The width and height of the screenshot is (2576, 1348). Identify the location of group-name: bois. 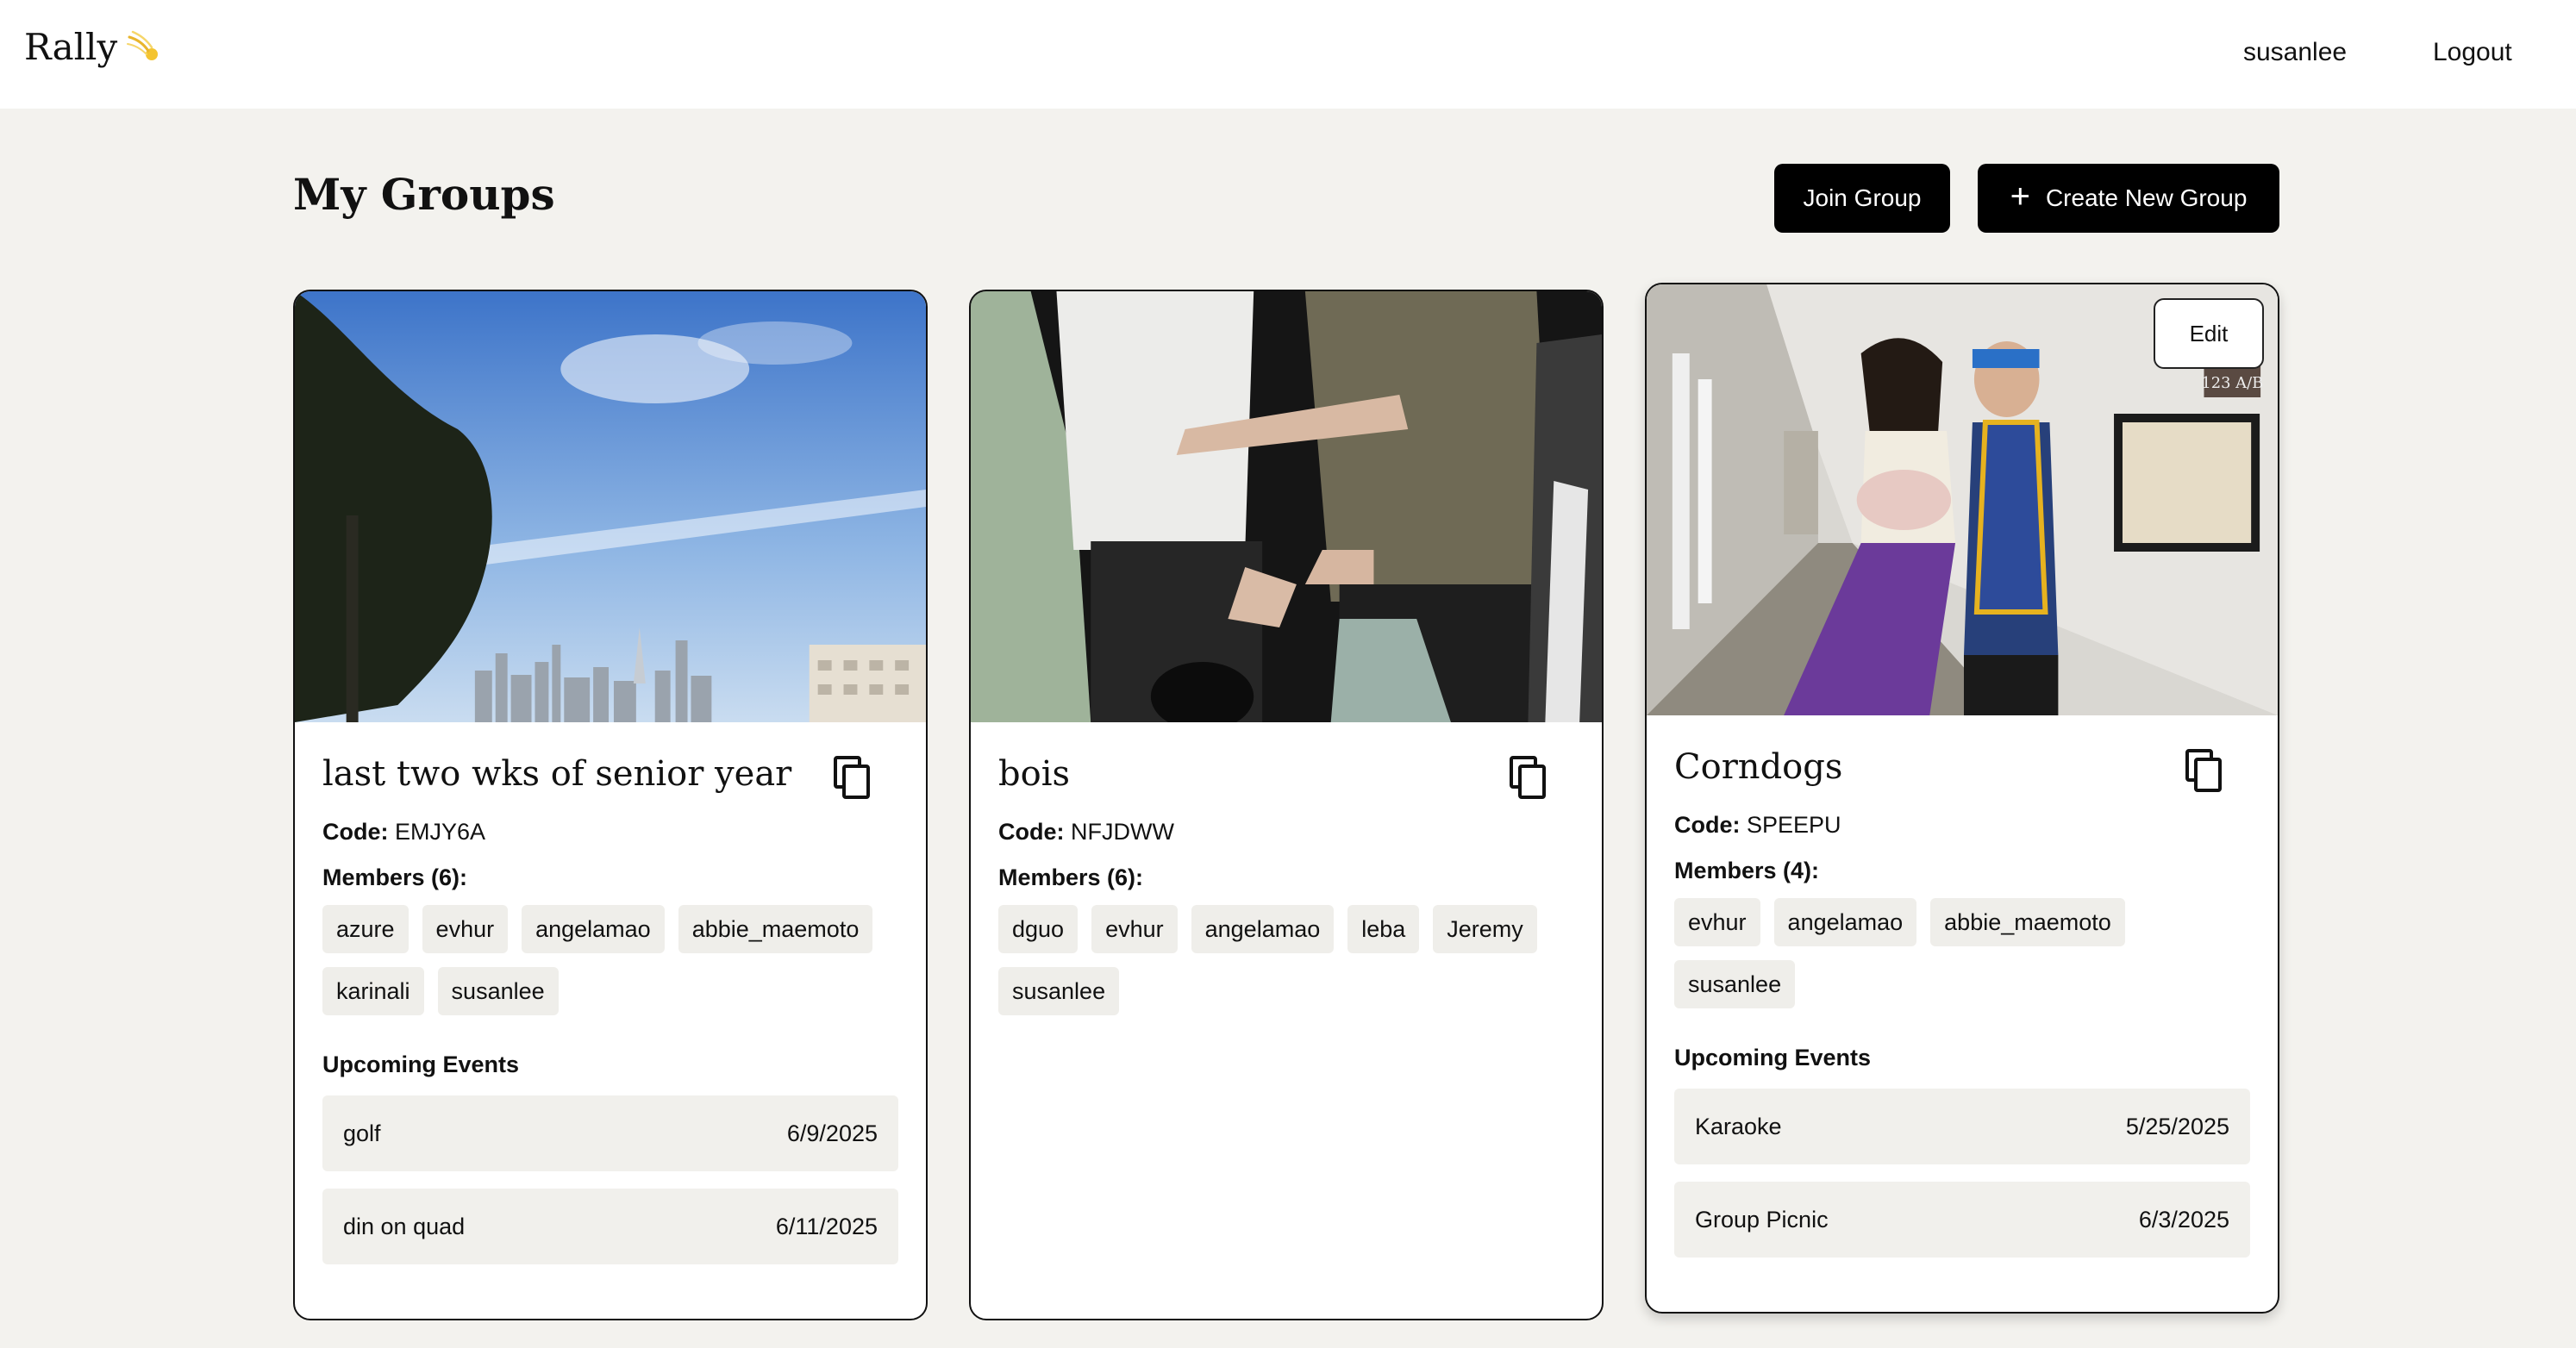
(1034, 774).